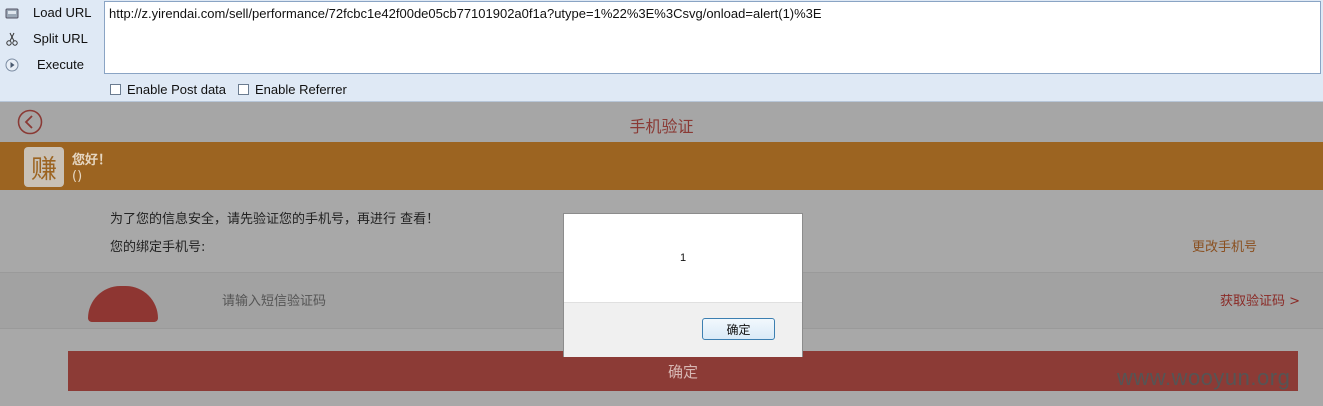 This screenshot has width=1323, height=406. What do you see at coordinates (115, 89) in the screenshot?
I see `enable-post-box` at bounding box center [115, 89].